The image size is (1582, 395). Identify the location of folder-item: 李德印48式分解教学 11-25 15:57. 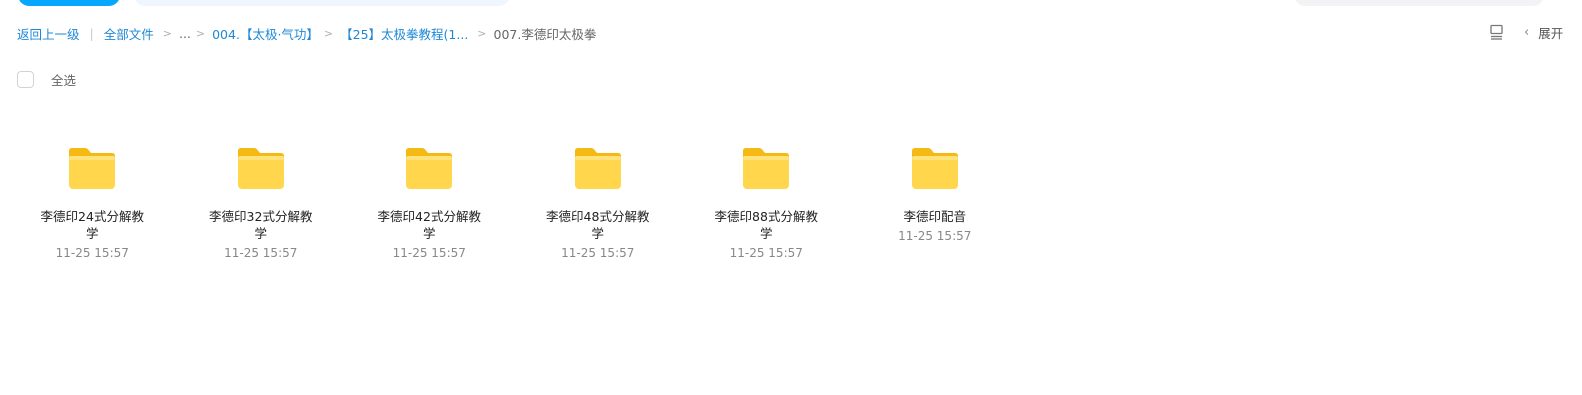
(598, 202).